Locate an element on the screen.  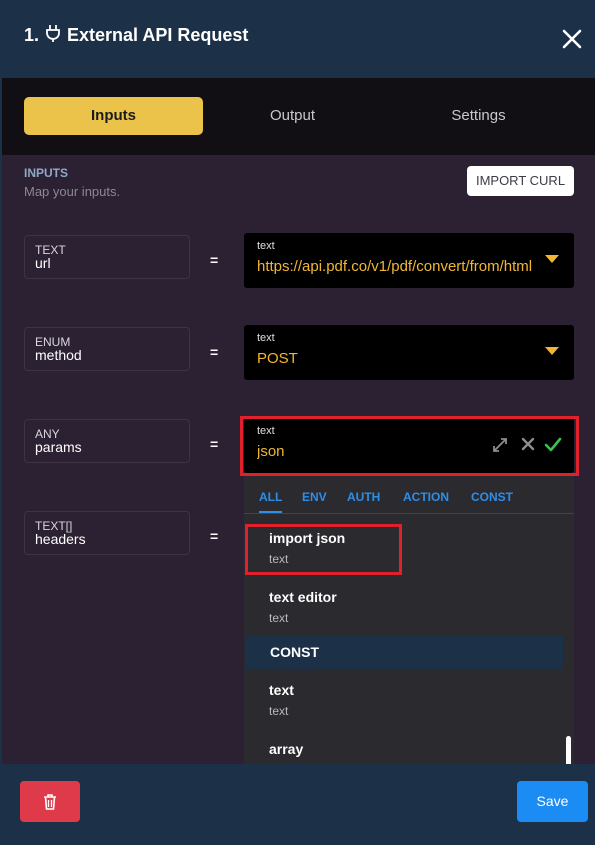
input-name: params is located at coordinates (58, 447).